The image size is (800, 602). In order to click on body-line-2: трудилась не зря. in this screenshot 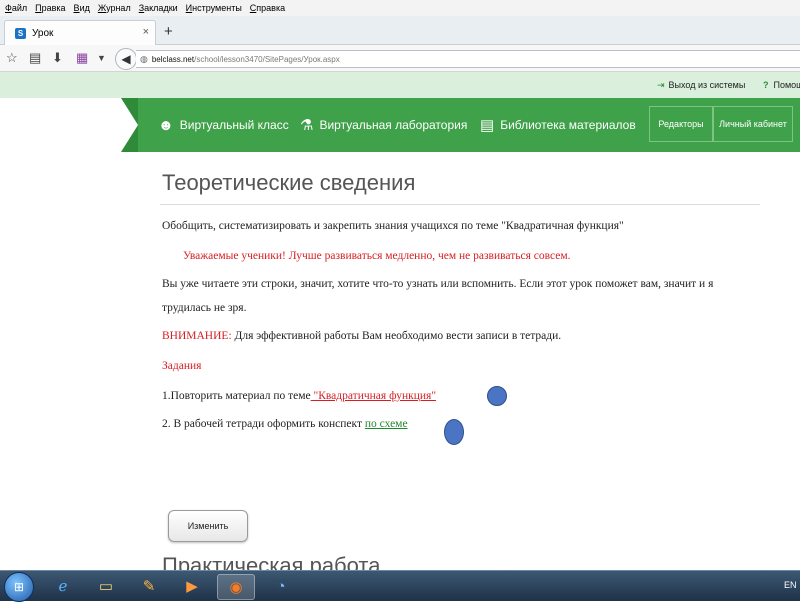, I will do `click(204, 308)`.